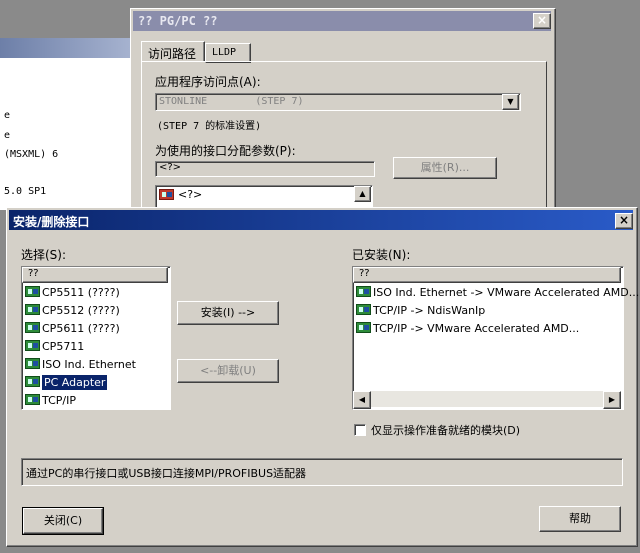 The width and height of the screenshot is (640, 553). Describe the element at coordinates (487, 275) in the screenshot. I see `installed-list-header: ??` at that location.